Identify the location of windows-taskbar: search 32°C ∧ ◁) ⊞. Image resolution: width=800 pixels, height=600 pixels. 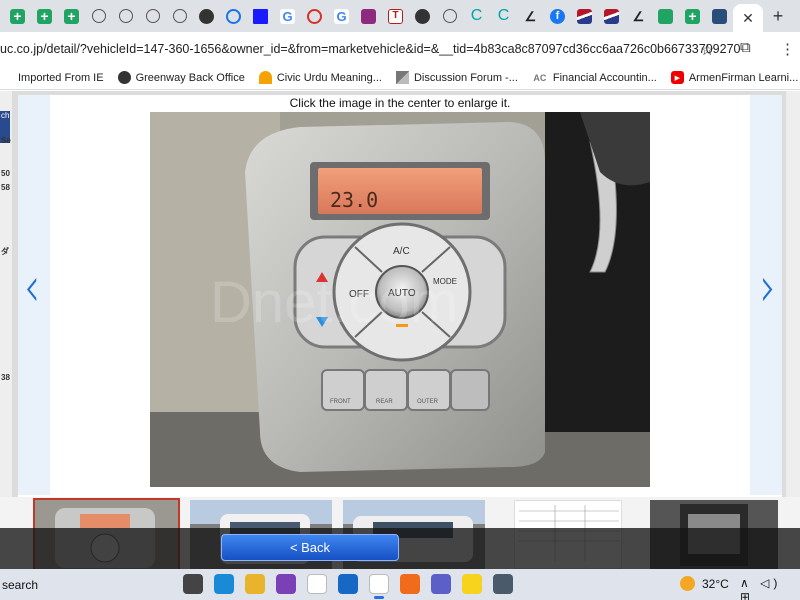
(400, 584).